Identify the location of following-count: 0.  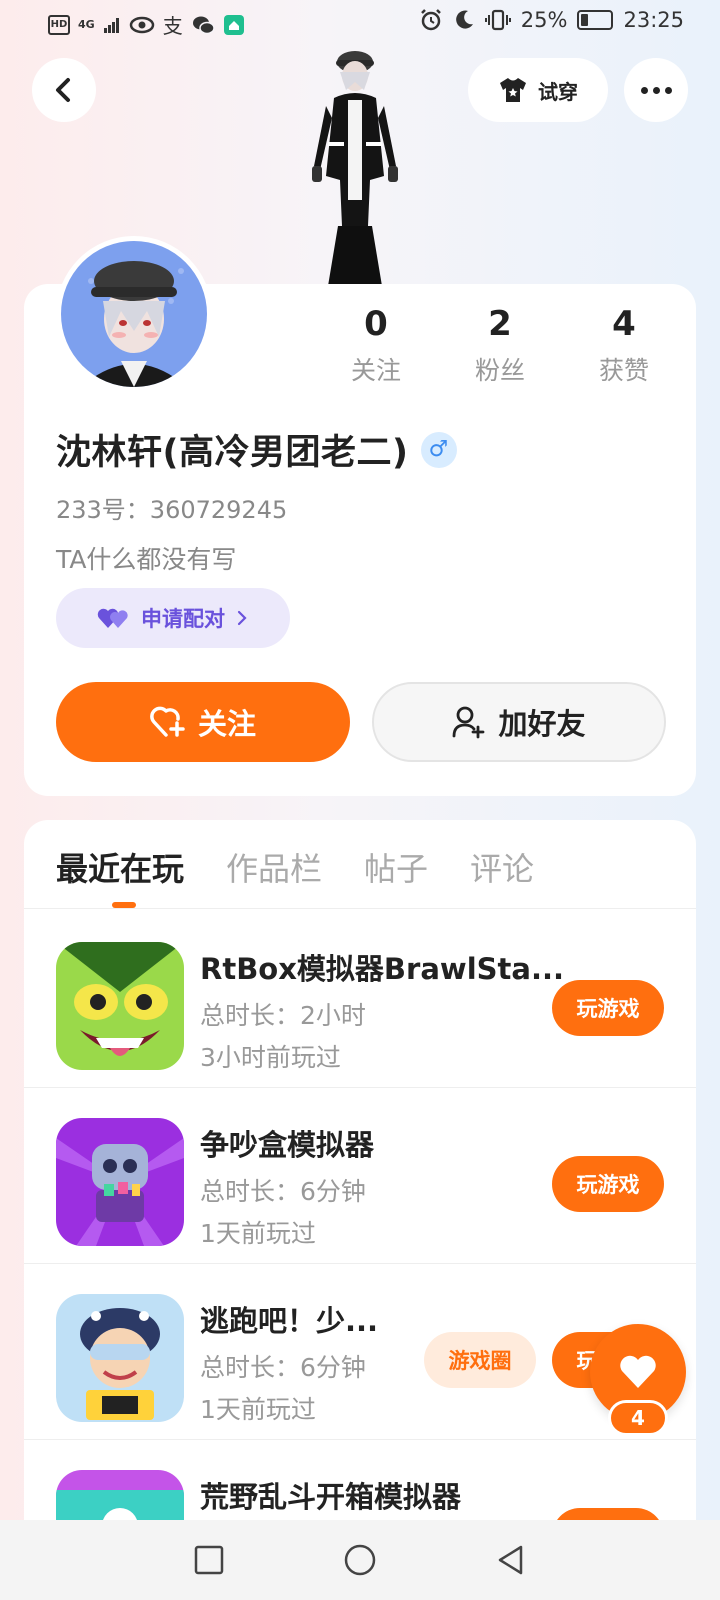
(376, 324).